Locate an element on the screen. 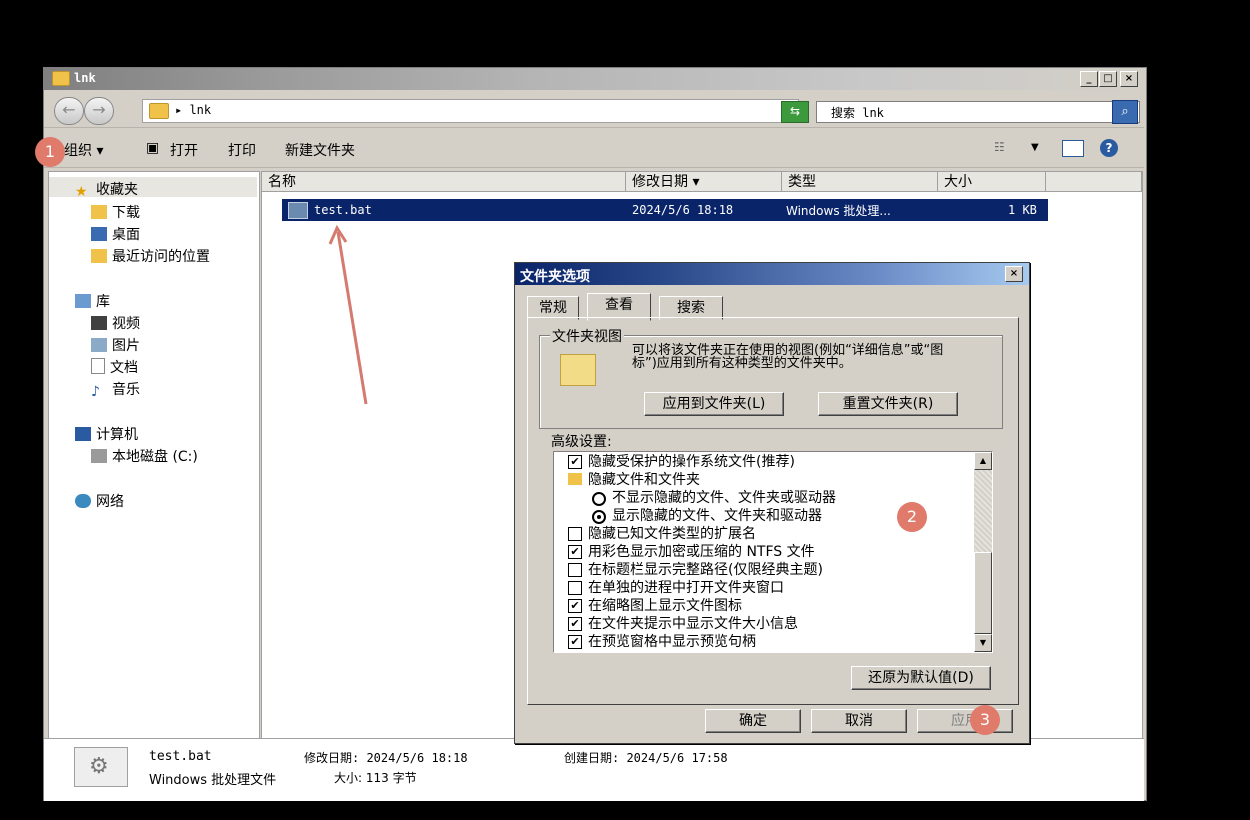  restore-defaults-button: 还原为默认值(D) is located at coordinates (921, 678).